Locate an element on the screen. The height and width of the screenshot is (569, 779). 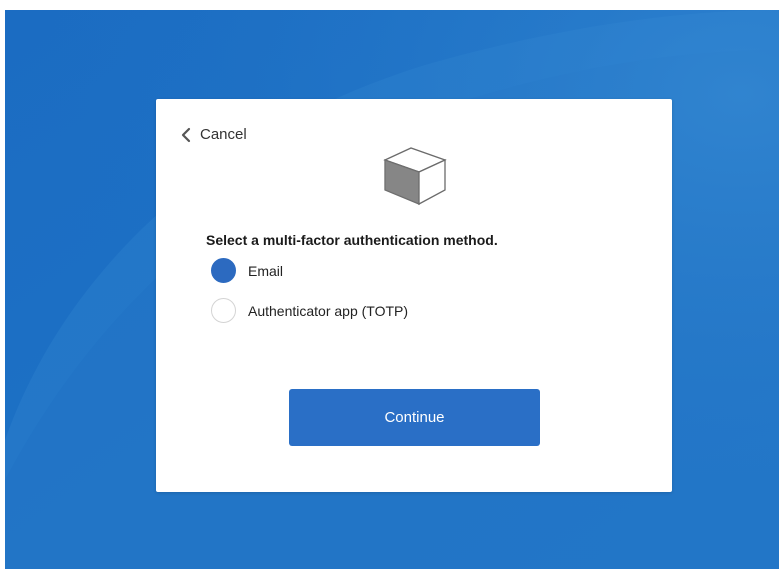
continue-button: Continue is located at coordinates (414, 417).